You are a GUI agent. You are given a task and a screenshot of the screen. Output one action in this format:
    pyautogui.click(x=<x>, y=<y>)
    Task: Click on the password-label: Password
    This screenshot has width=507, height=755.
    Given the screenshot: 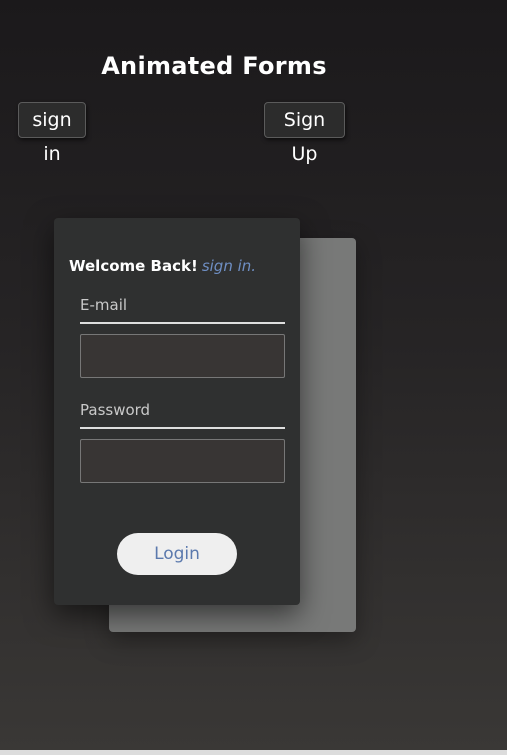 What is the action you would take?
    pyautogui.click(x=182, y=415)
    